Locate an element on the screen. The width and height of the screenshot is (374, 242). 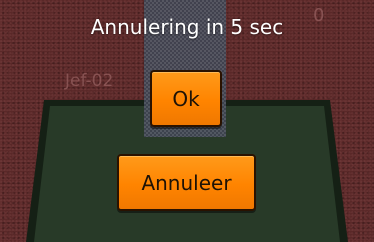
ok-button-label: Ok is located at coordinates (186, 98).